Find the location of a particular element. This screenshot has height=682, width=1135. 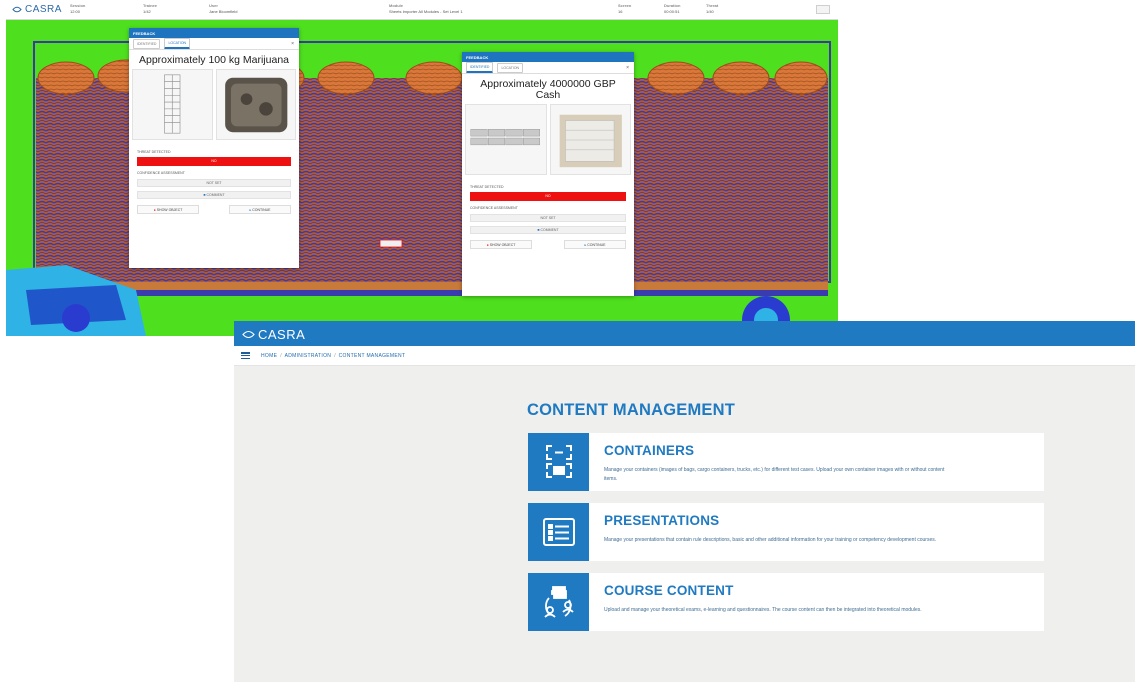

card-title: COURSE CONTENT is located at coordinates (669, 590).